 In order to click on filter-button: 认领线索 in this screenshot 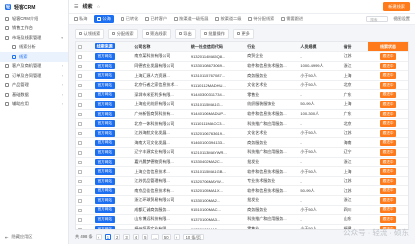, I will do `click(90, 33)`.